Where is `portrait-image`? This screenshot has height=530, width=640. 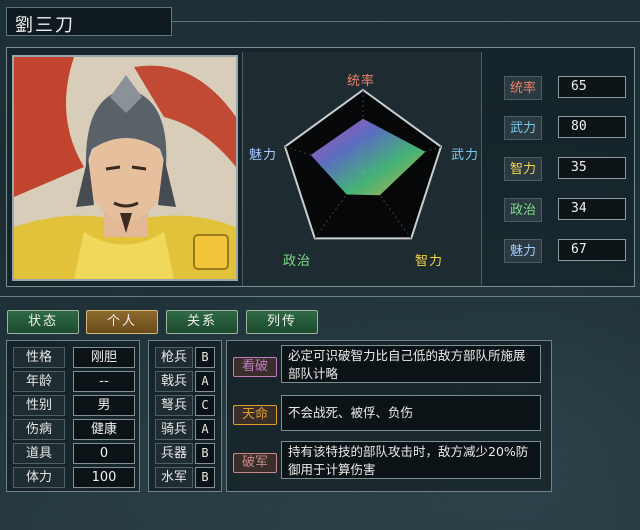
portrait-image is located at coordinates (125, 168).